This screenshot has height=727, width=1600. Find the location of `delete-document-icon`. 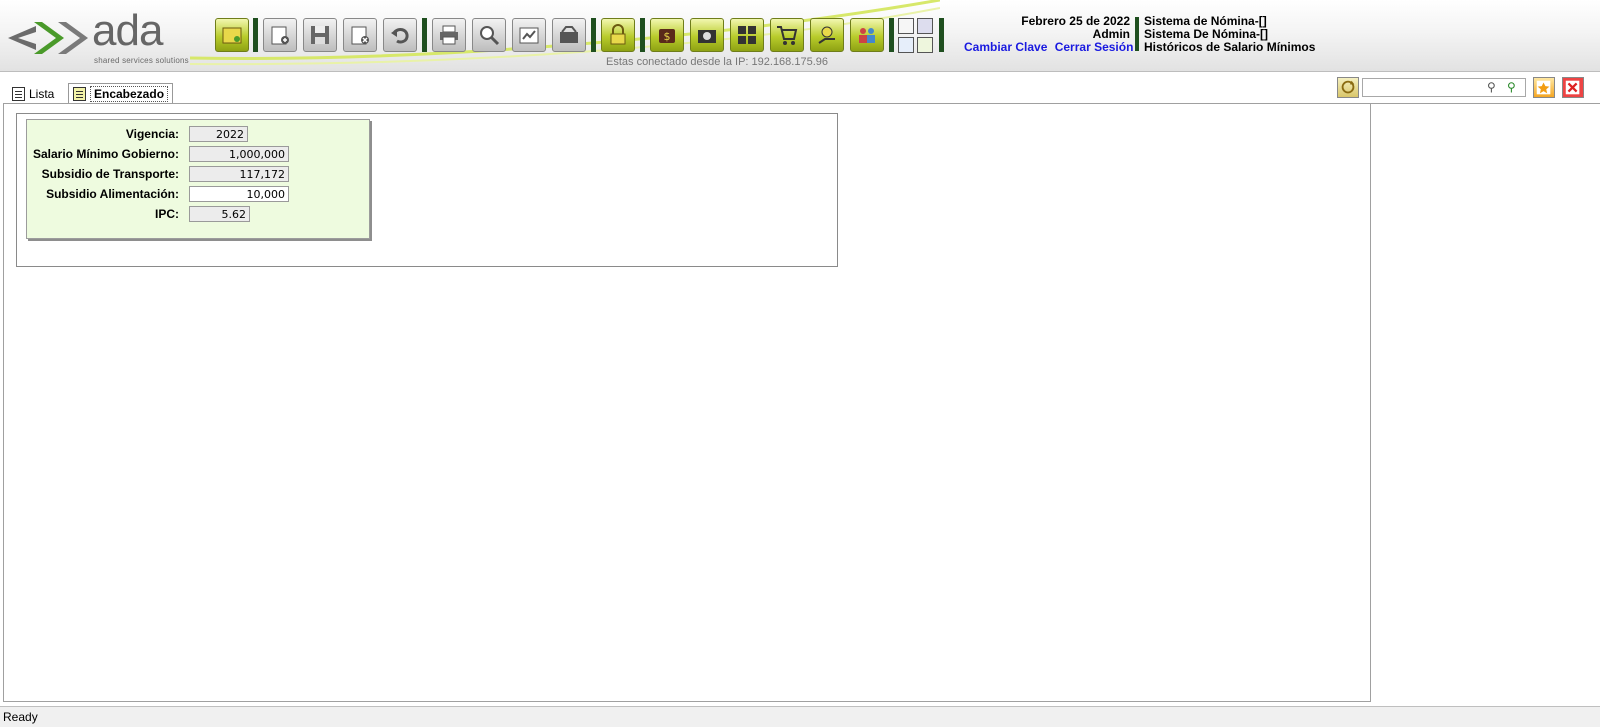

delete-document-icon is located at coordinates (360, 35).